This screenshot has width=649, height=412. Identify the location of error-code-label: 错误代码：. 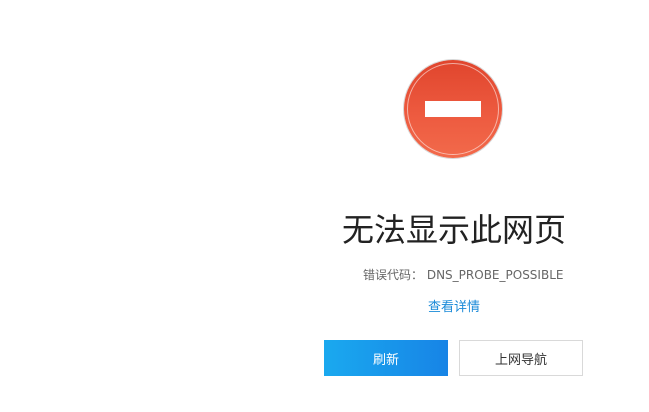
(393, 275).